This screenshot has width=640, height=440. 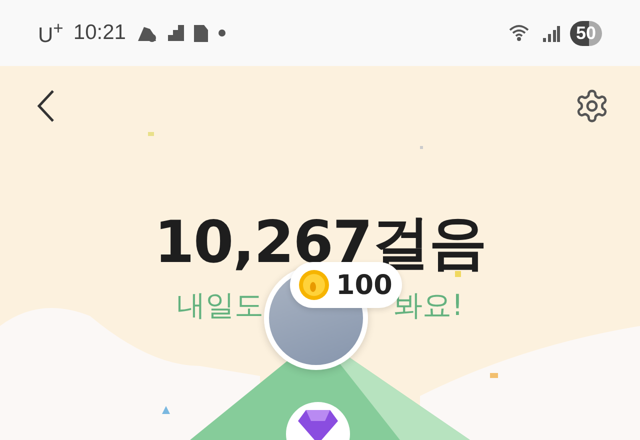 What do you see at coordinates (364, 285) in the screenshot?
I see `reward-amount: 100` at bounding box center [364, 285].